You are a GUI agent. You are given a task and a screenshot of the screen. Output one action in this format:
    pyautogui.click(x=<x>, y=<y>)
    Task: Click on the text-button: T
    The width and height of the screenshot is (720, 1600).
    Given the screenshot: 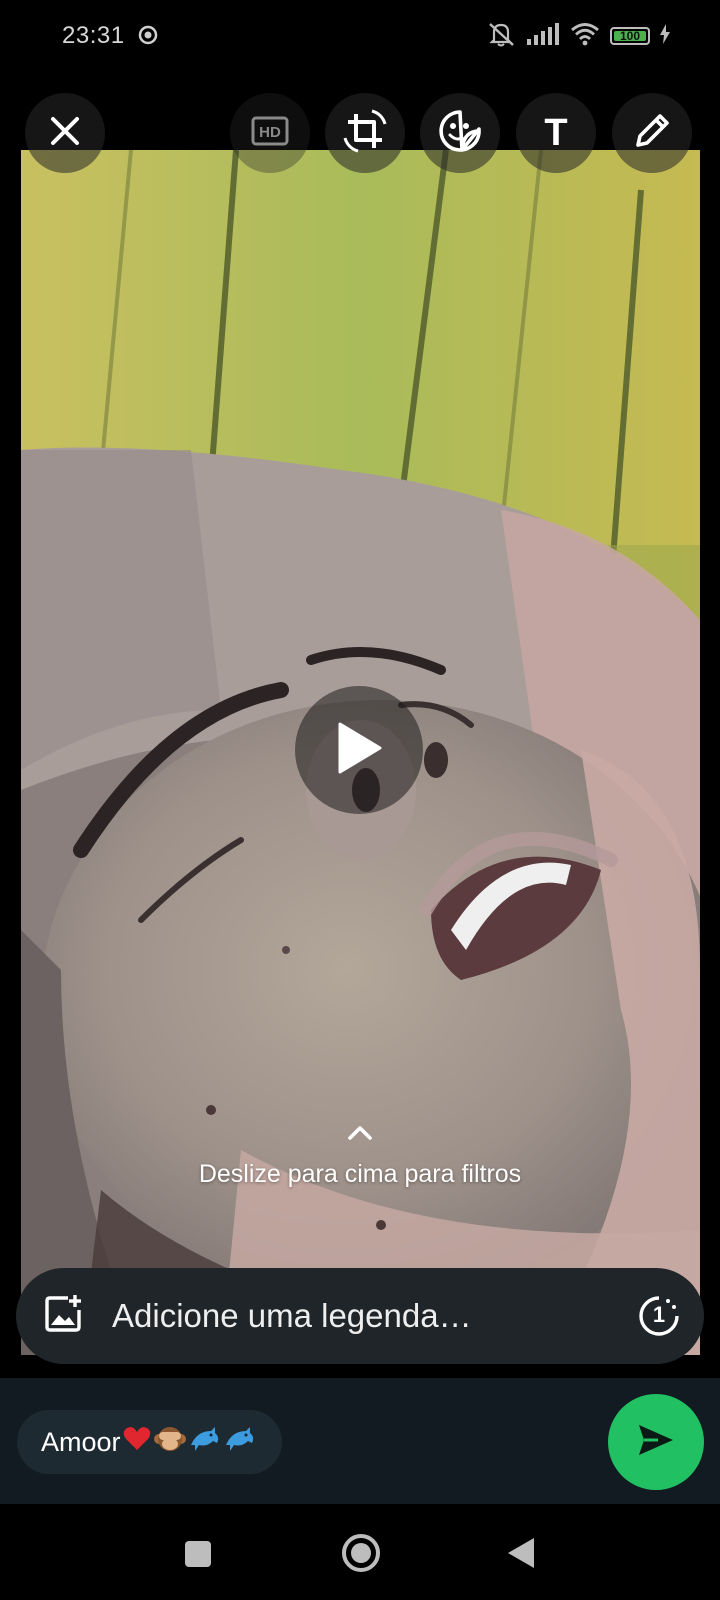 What is the action you would take?
    pyautogui.click(x=556, y=133)
    